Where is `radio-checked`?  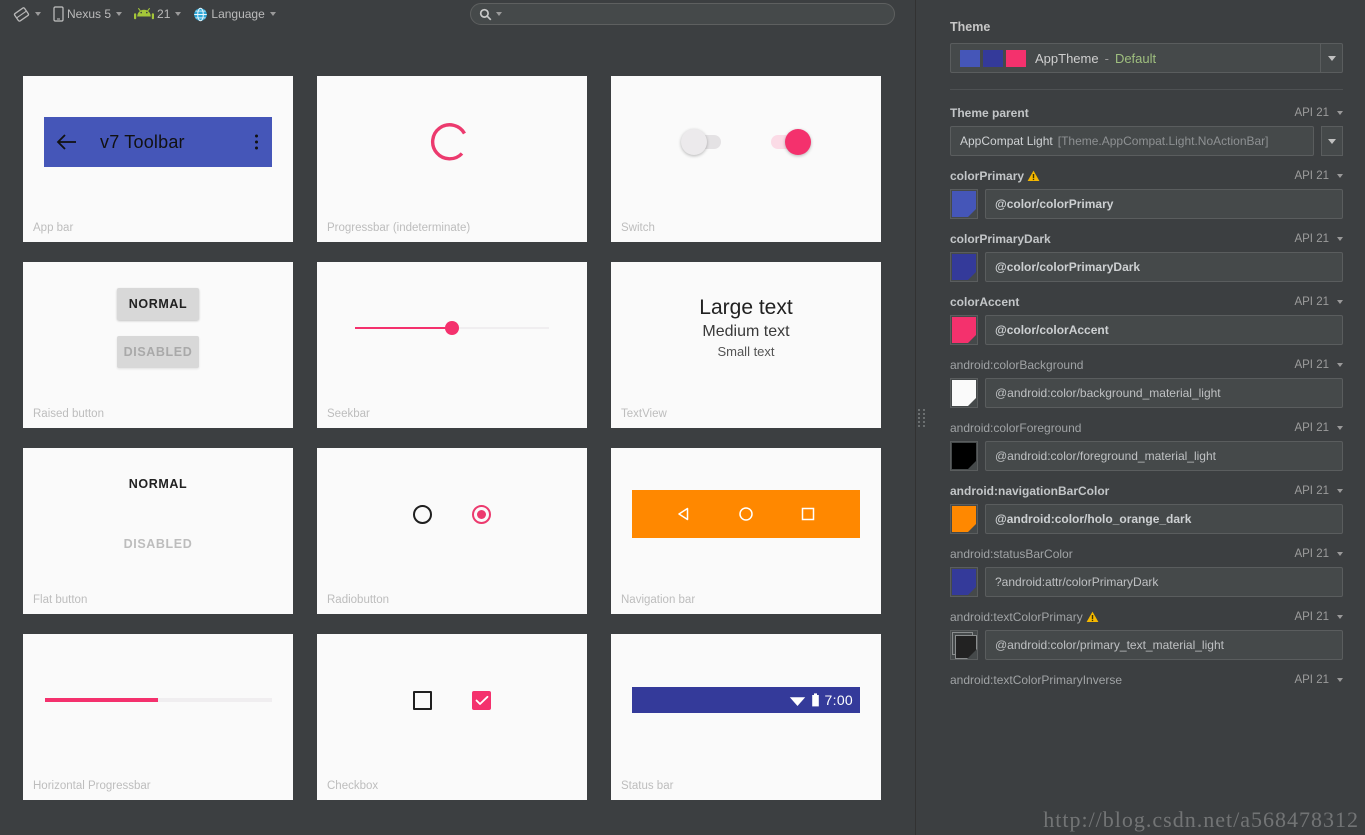
radio-checked is located at coordinates (481, 514).